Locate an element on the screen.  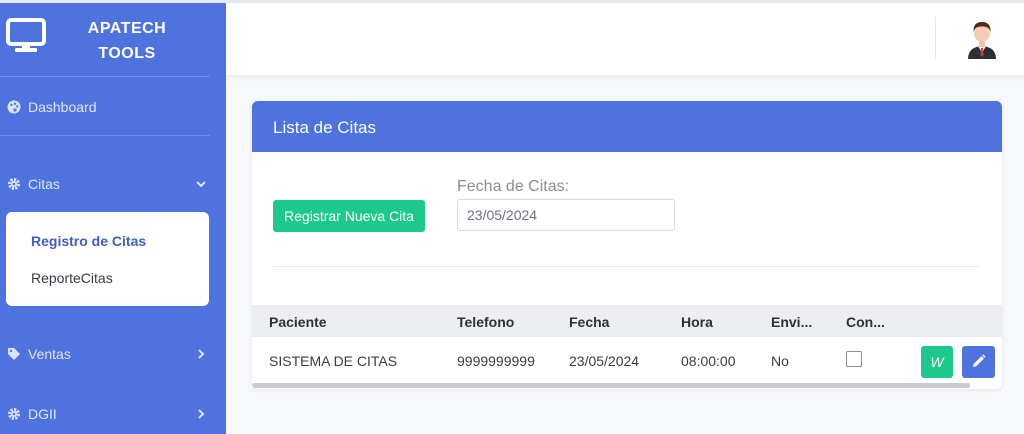
date-filter-input is located at coordinates (566, 215).